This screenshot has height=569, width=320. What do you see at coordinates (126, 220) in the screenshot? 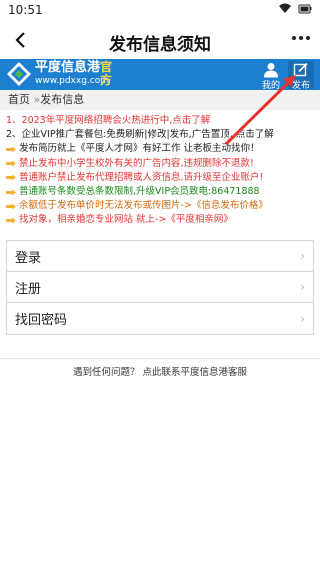
I see `notice-text: 找对象，相亲婚恋专业网站 就上->《平度相亲网》` at bounding box center [126, 220].